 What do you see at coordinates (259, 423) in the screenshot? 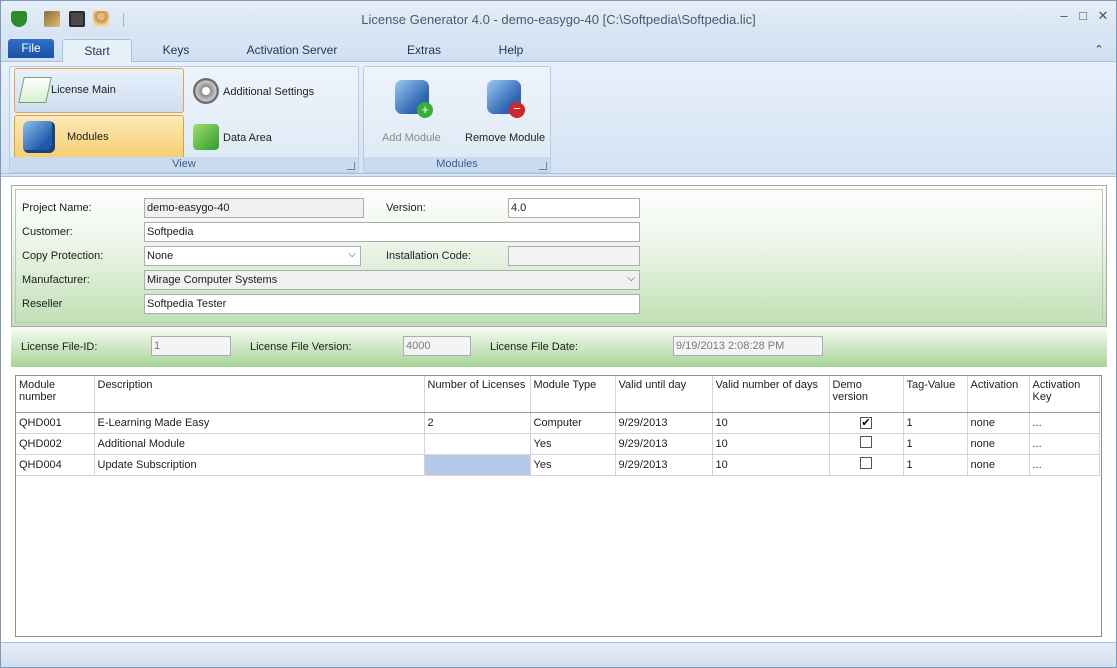
I see `cell-description: E-Learning Made Easy` at bounding box center [259, 423].